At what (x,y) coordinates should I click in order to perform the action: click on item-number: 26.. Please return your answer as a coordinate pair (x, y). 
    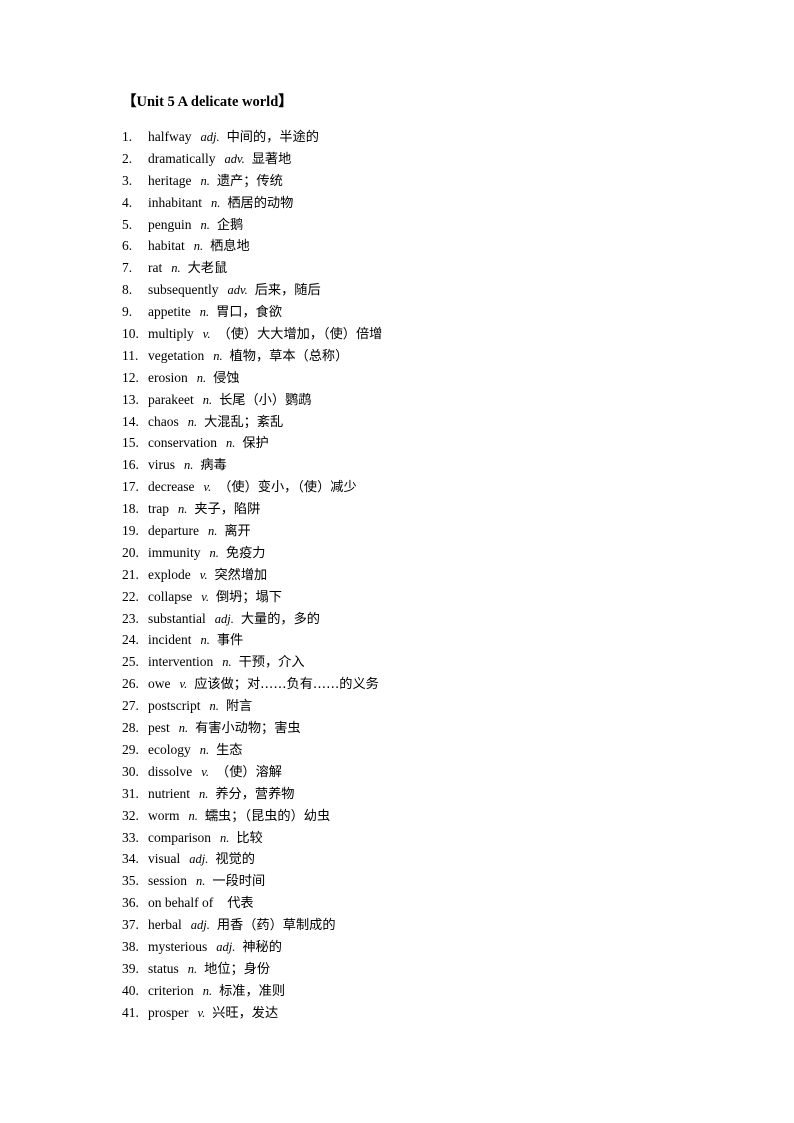
    Looking at the image, I should click on (130, 684).